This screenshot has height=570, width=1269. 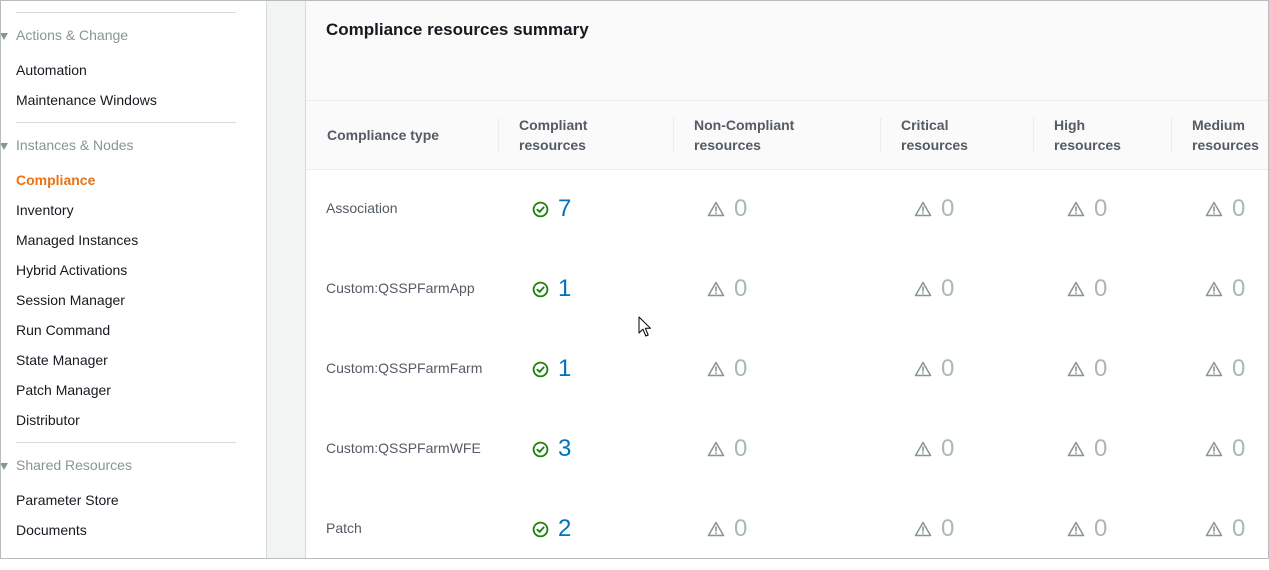 I want to click on column-header-compliant: Compliant resources, so click(x=553, y=135).